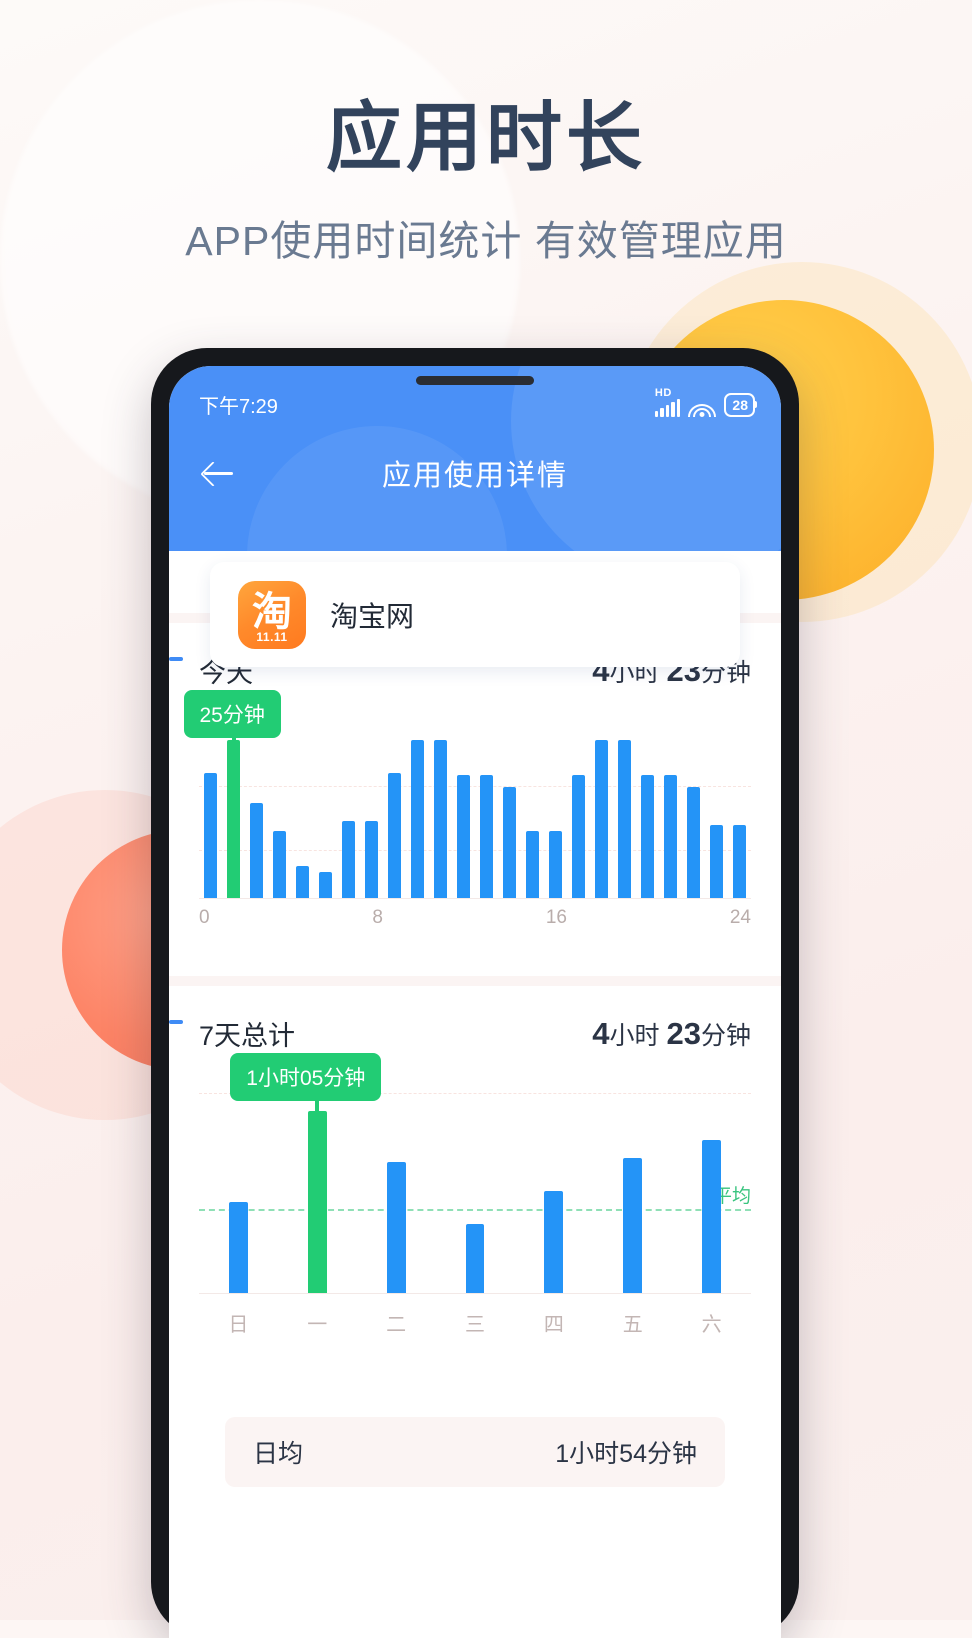  I want to click on navigation-bar: 应用使用详情, so click(475, 456).